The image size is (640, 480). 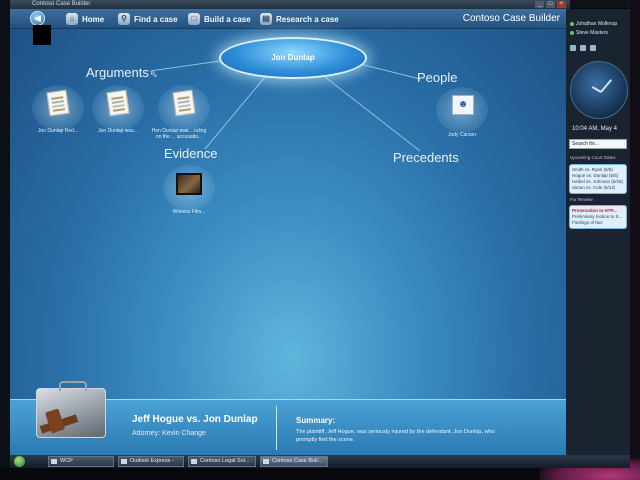 I want to click on category-precedents: Precedents, so click(x=426, y=157).